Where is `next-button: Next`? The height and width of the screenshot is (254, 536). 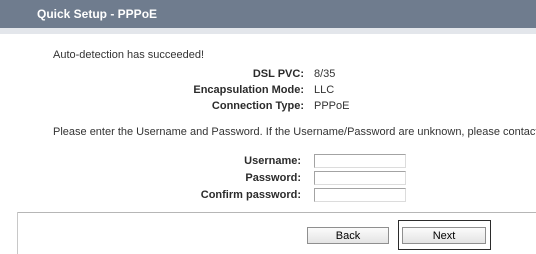
next-button: Next is located at coordinates (444, 235).